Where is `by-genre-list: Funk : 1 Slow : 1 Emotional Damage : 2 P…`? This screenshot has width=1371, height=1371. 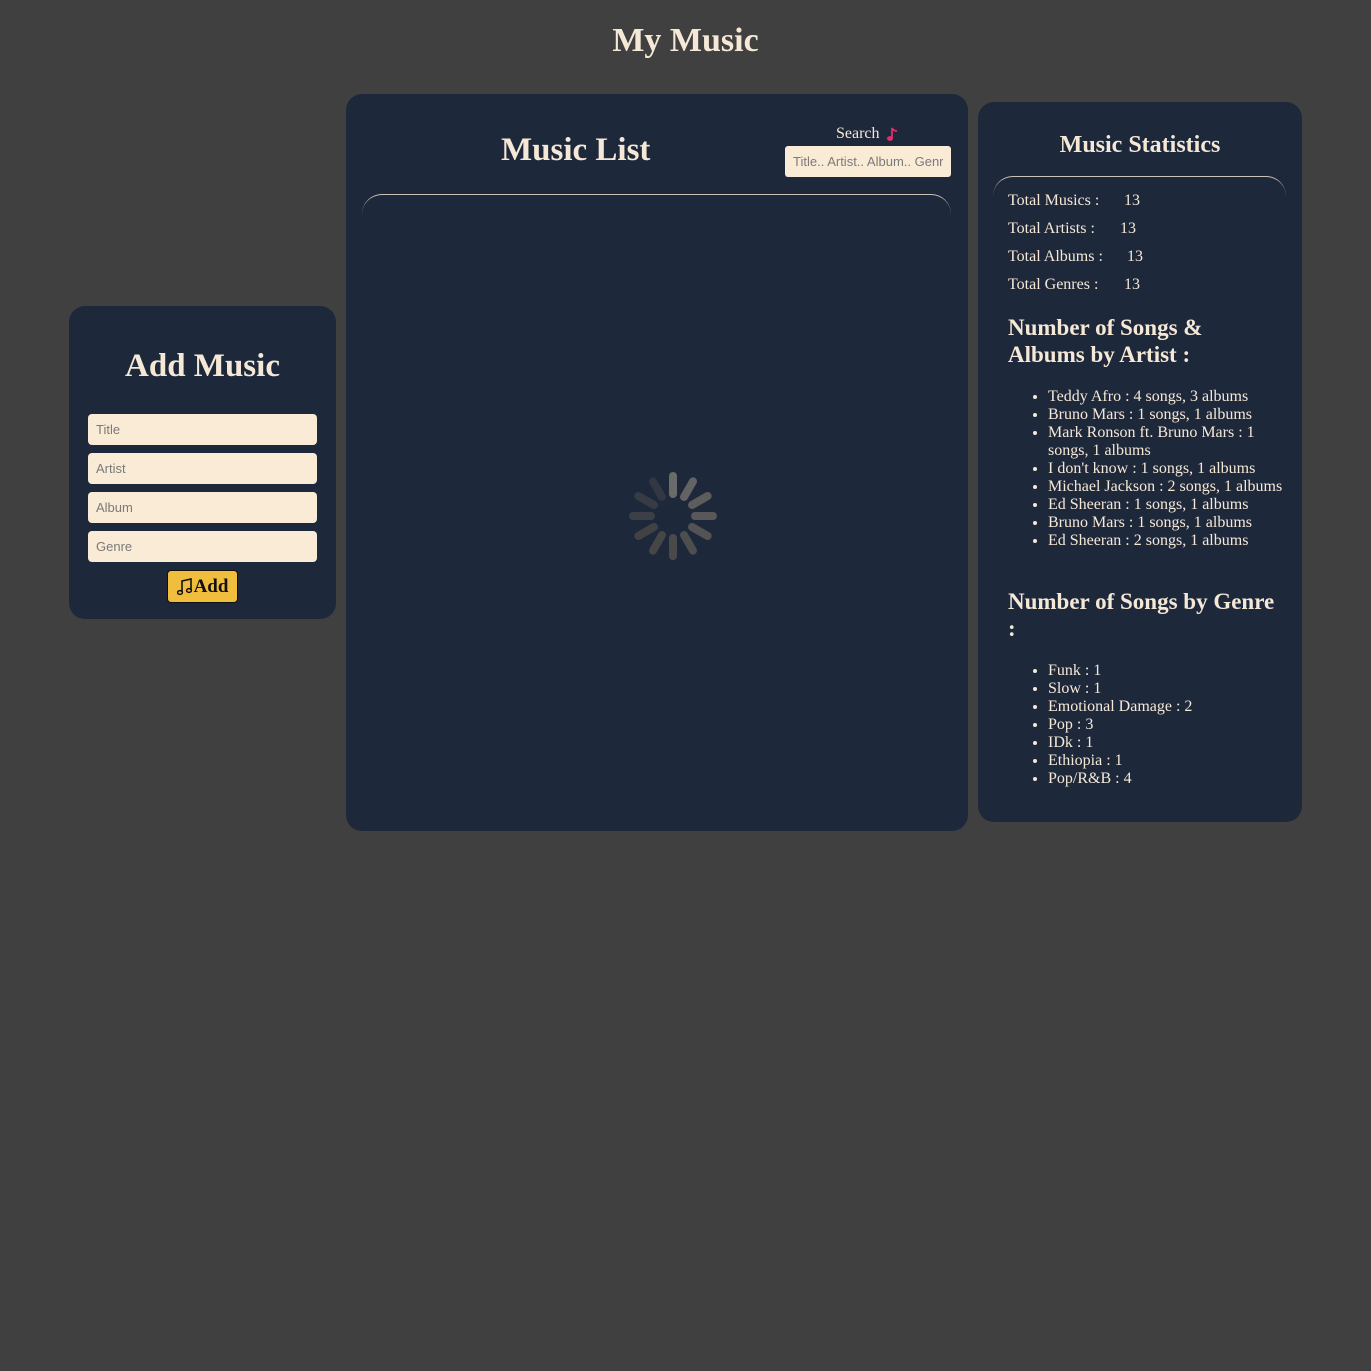
by-genre-list: Funk : 1 Slow : 1 Emotional Damage : 2 P… is located at coordinates (1153, 725).